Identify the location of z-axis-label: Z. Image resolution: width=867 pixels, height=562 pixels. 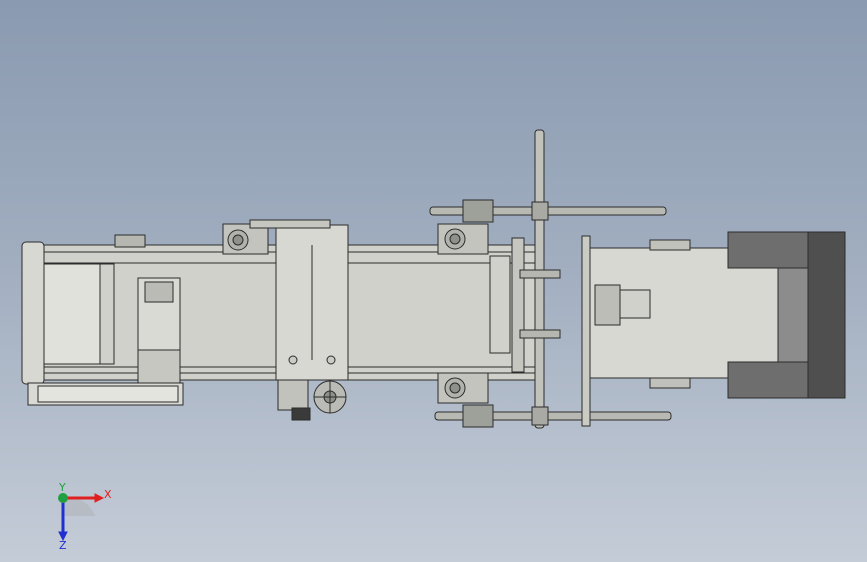
(63, 544).